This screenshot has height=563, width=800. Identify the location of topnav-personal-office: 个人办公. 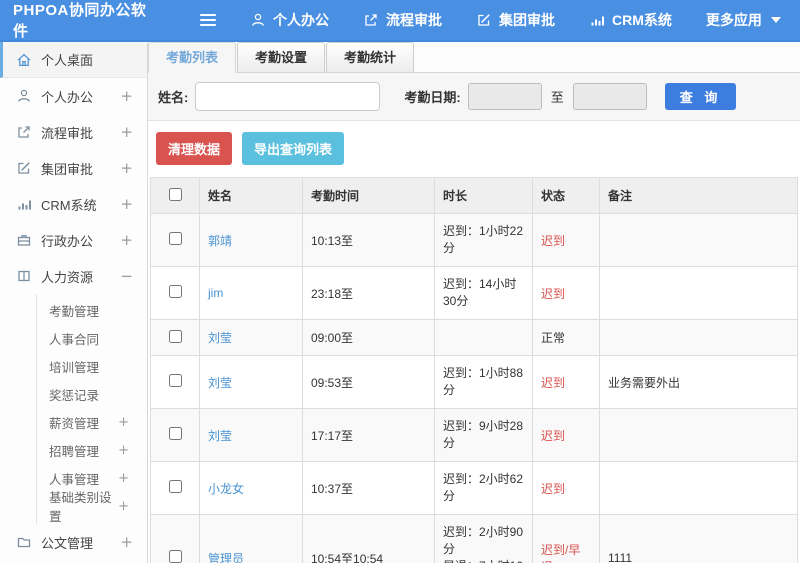
(289, 20).